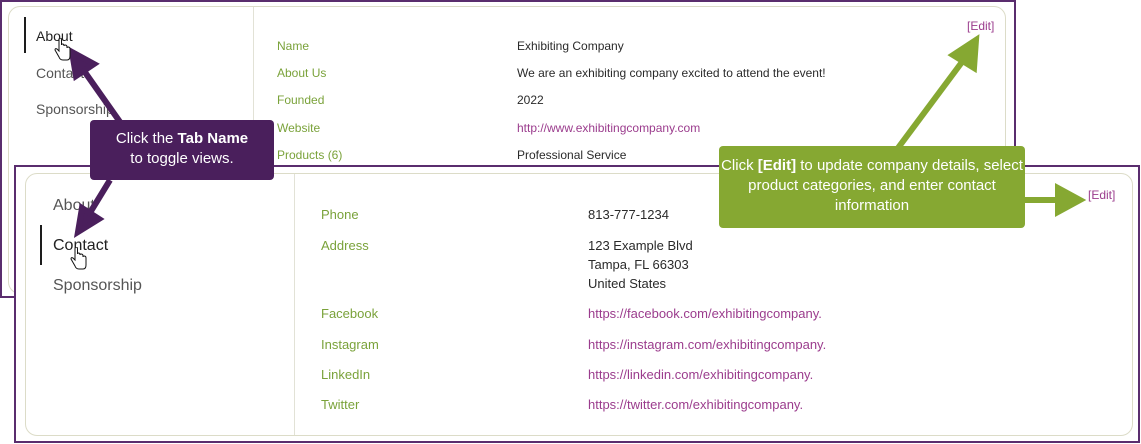 This screenshot has height=444, width=1141. I want to click on field-value-founded: 2022, so click(530, 100).